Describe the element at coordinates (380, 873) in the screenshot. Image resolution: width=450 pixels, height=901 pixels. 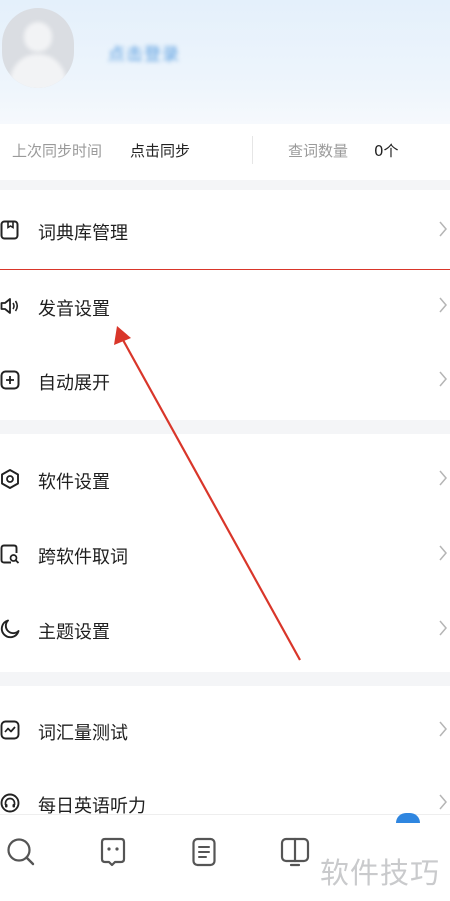
I see `watermark-text: 软件技巧` at that location.